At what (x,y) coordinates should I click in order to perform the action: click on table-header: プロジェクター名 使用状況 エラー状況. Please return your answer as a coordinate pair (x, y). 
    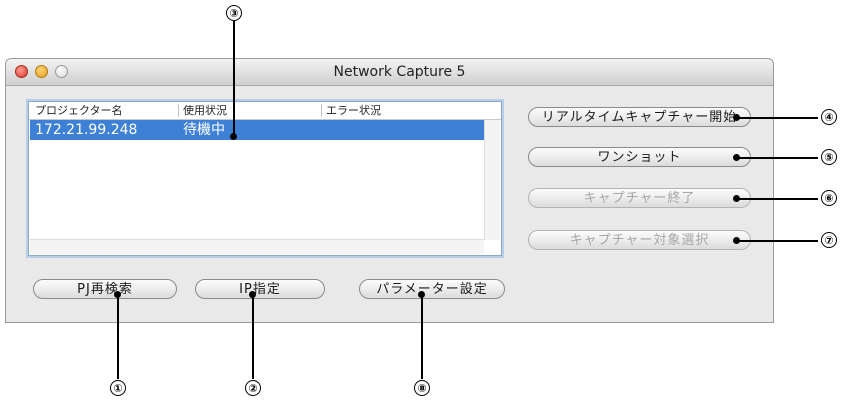
    Looking at the image, I should click on (265, 111).